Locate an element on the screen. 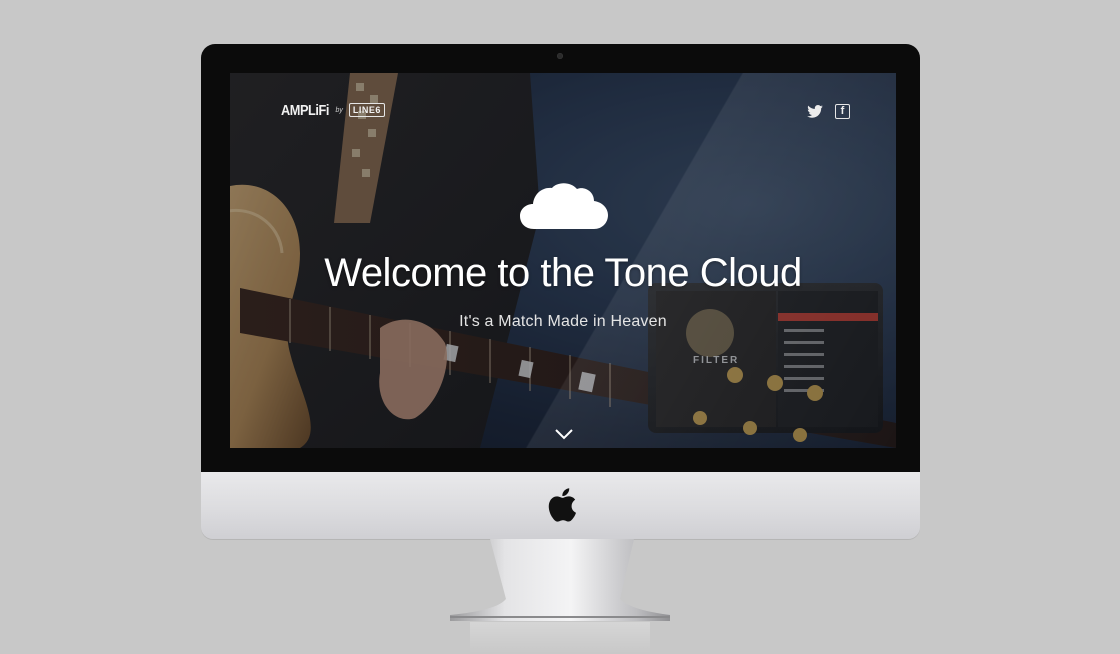 This screenshot has width=1120, height=654. brand-name: AMPLiFi is located at coordinates (305, 110).